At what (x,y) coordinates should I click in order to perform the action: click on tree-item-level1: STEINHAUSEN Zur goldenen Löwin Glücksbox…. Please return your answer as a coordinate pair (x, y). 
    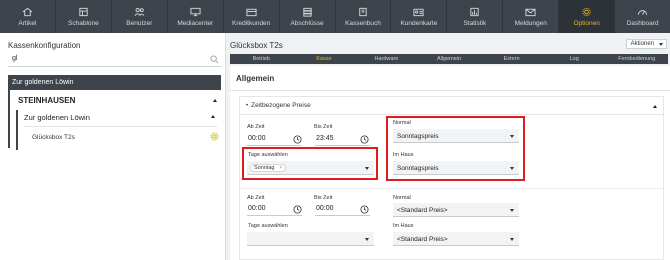
    Looking at the image, I should click on (114, 120).